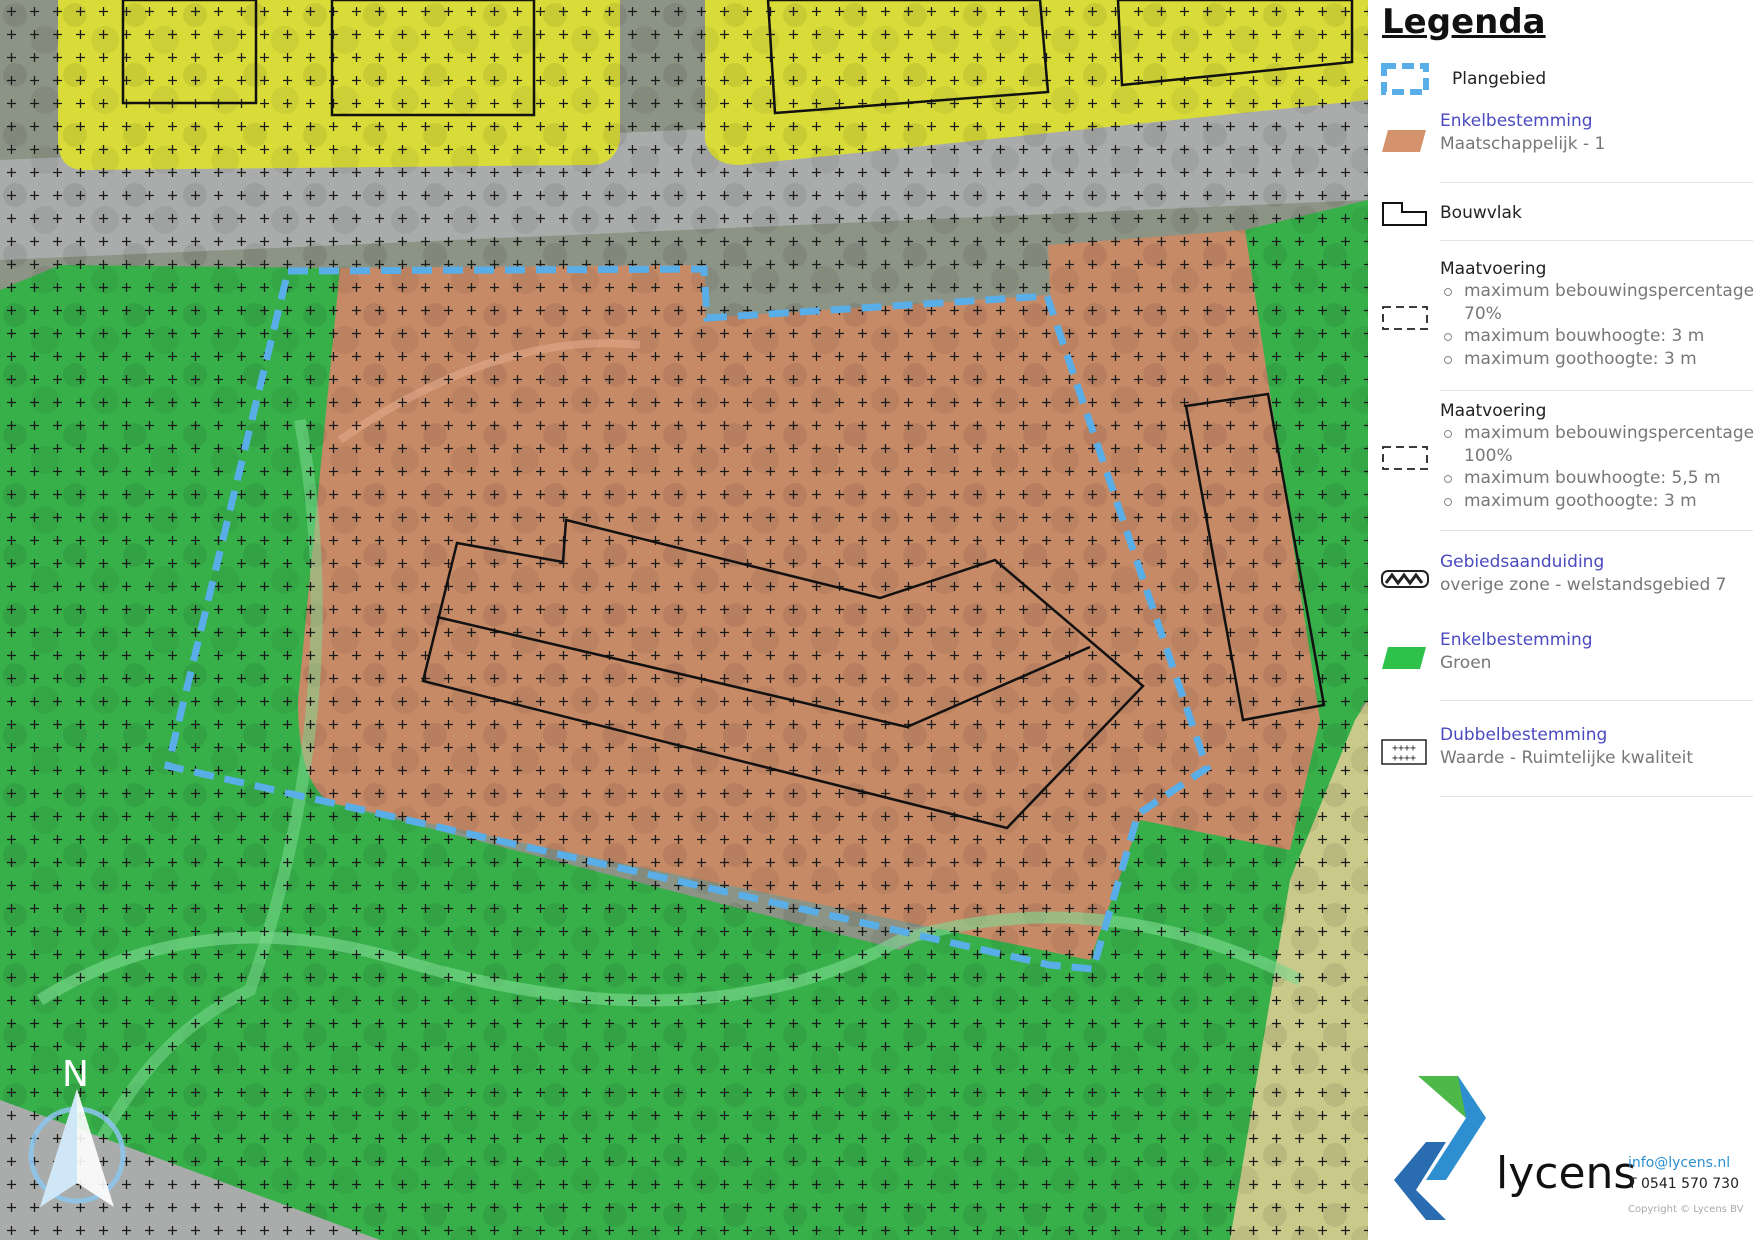 The width and height of the screenshot is (1753, 1240). What do you see at coordinates (1598, 302) in the screenshot?
I see `bullet: maximum bebouwingspercentage: 70%` at bounding box center [1598, 302].